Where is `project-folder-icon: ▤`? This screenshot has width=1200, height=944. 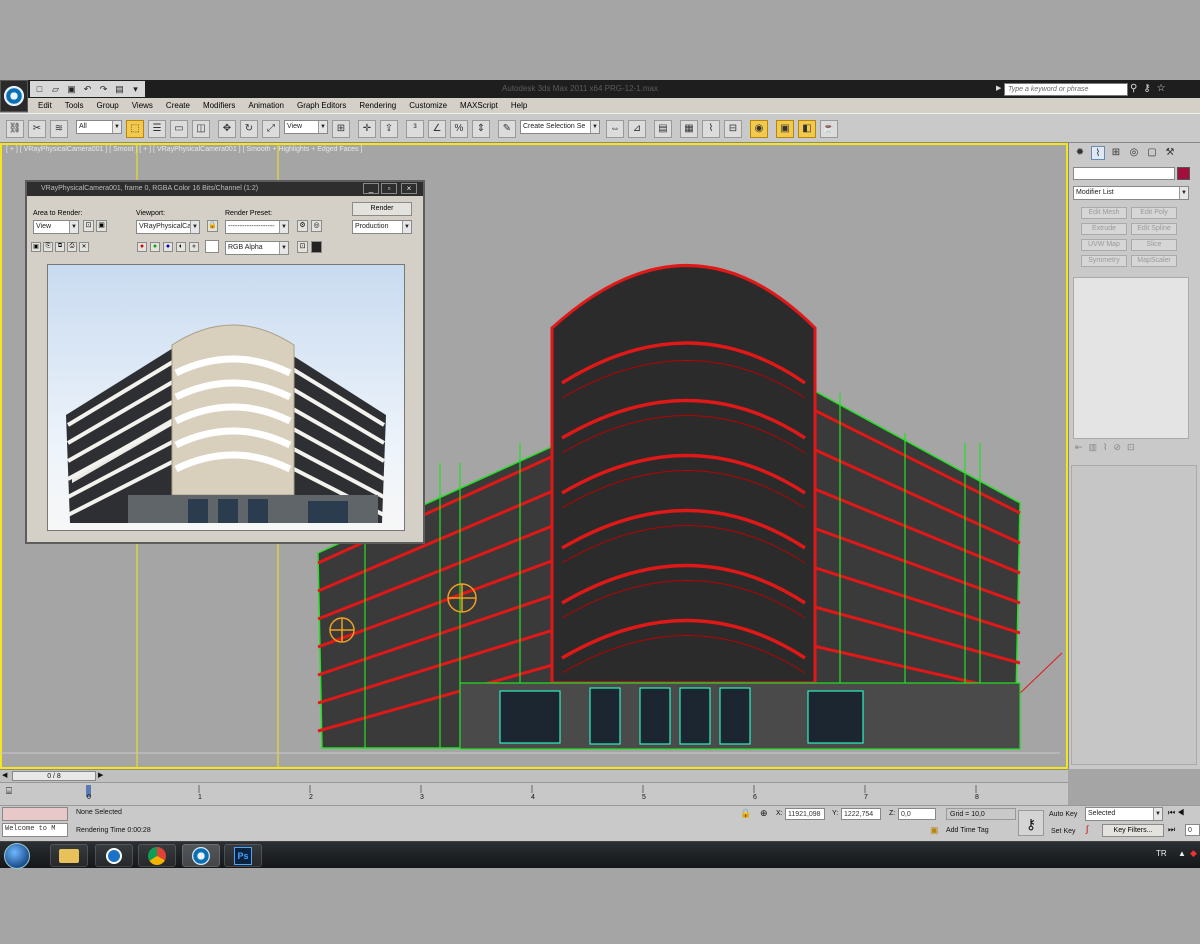
project-folder-icon: ▤ is located at coordinates (119, 89).